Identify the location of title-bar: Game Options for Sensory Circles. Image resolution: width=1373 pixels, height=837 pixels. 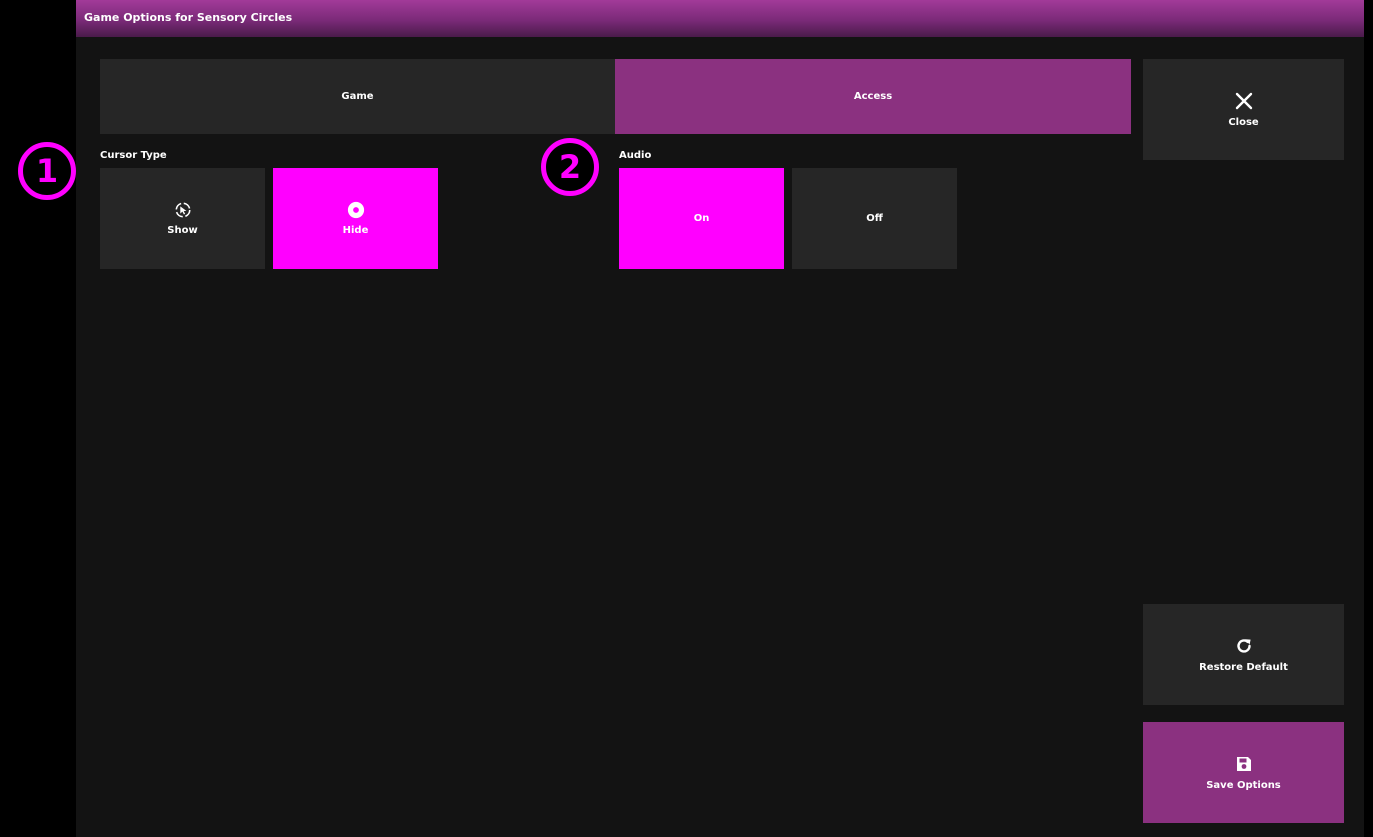
(720, 18).